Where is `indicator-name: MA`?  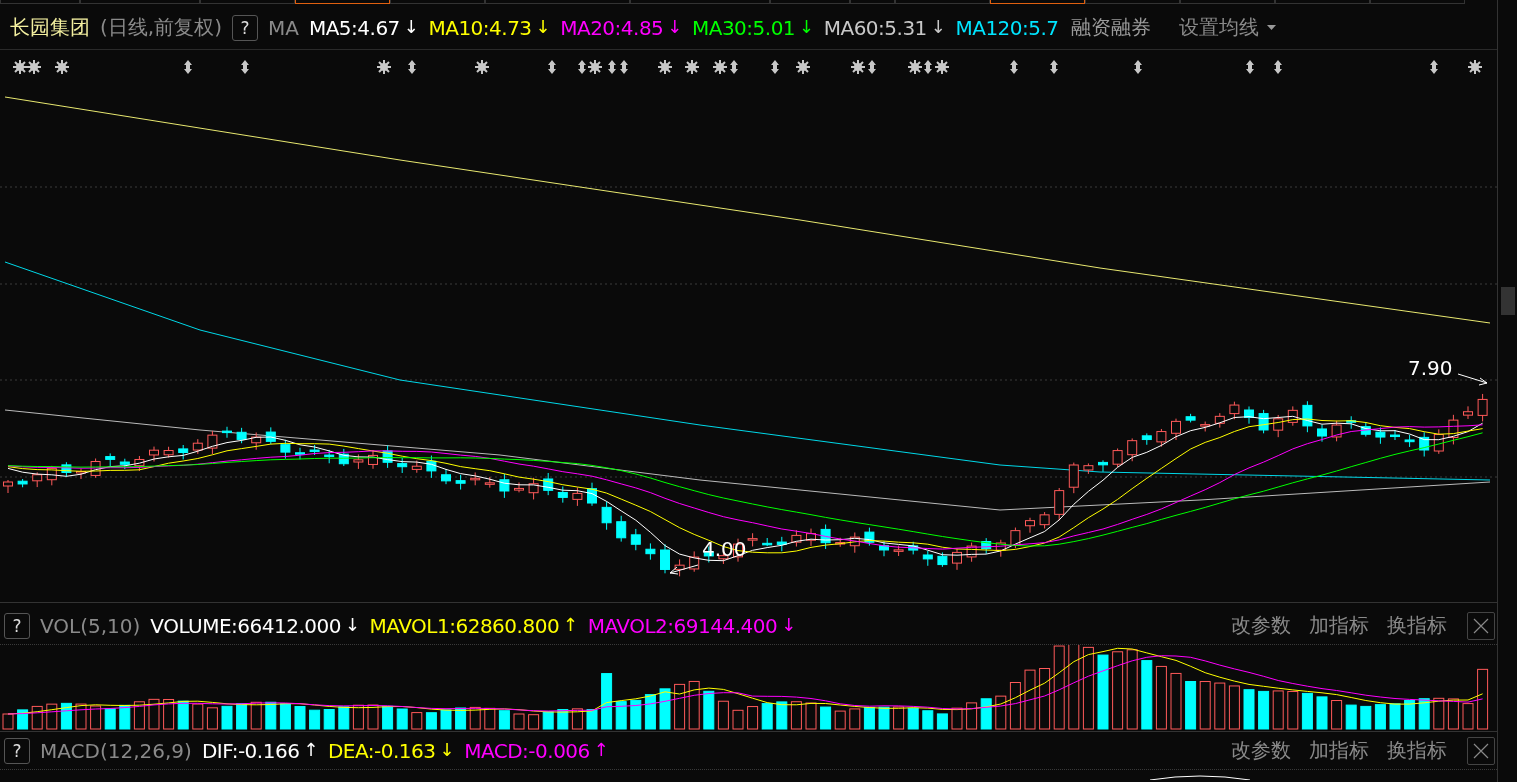
indicator-name: MA is located at coordinates (283, 27).